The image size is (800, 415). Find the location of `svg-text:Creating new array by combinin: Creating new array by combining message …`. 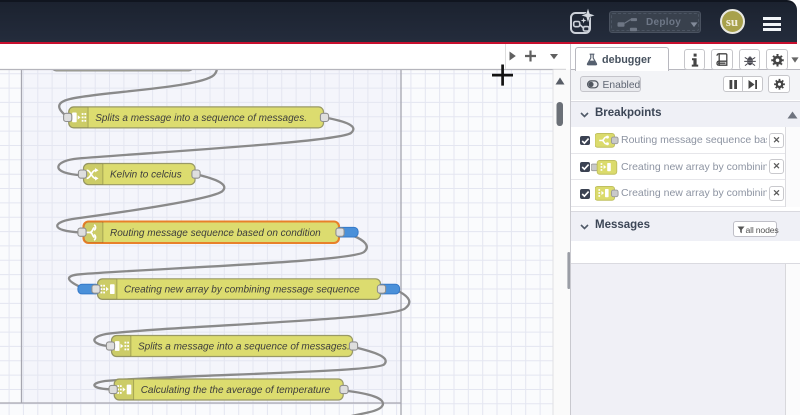

svg-text:Creating new array by combinin: Creating new array by combining message … is located at coordinates (242, 290).